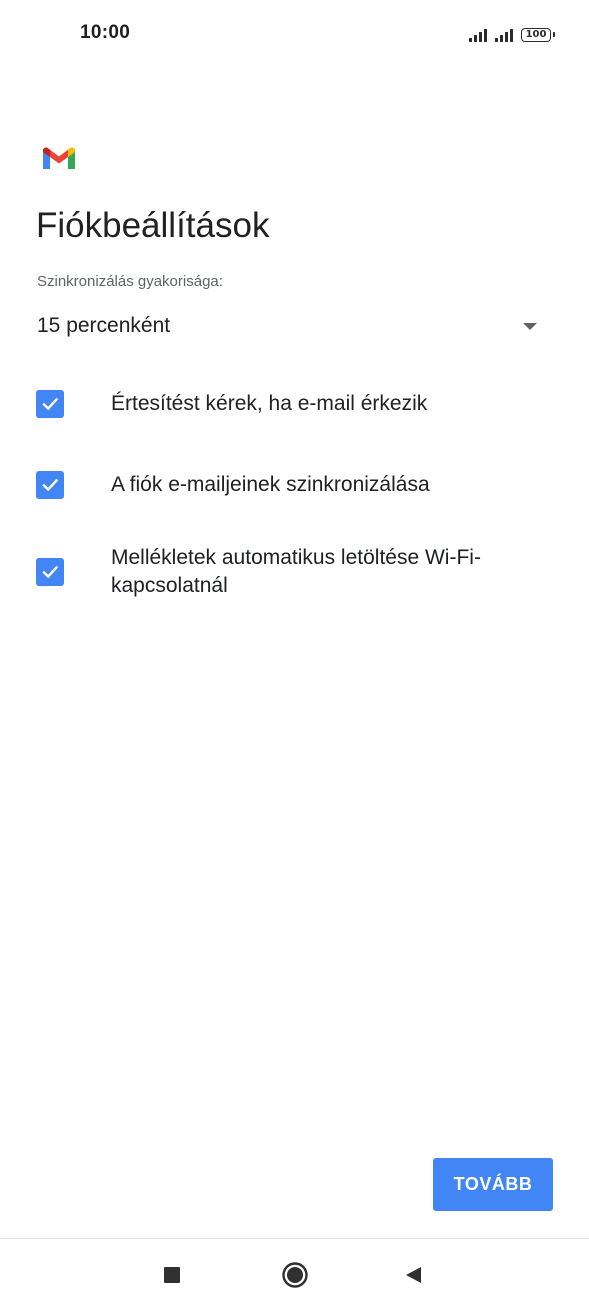 This screenshot has width=589, height=1309. I want to click on home-button, so click(295, 1275).